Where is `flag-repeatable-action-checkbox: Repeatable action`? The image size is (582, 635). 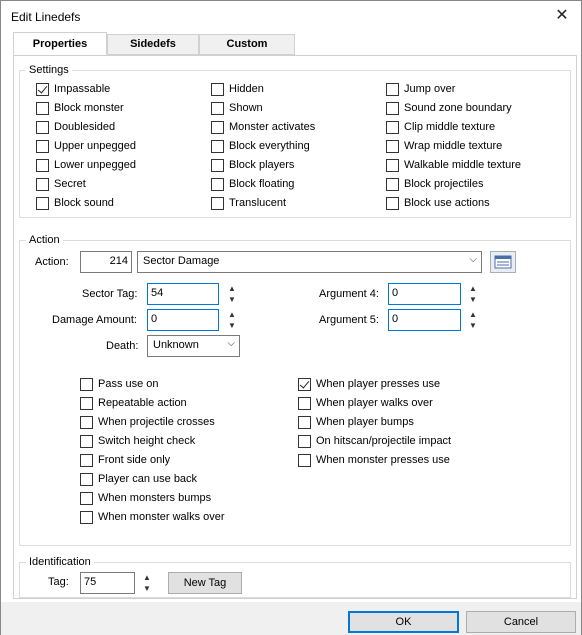 flag-repeatable-action-checkbox: Repeatable action is located at coordinates (133, 403).